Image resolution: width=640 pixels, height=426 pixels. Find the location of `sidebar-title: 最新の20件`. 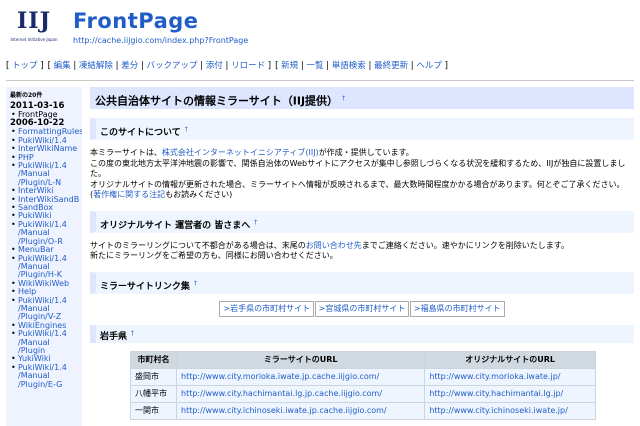

sidebar-title: 最新の20件 is located at coordinates (26, 95).